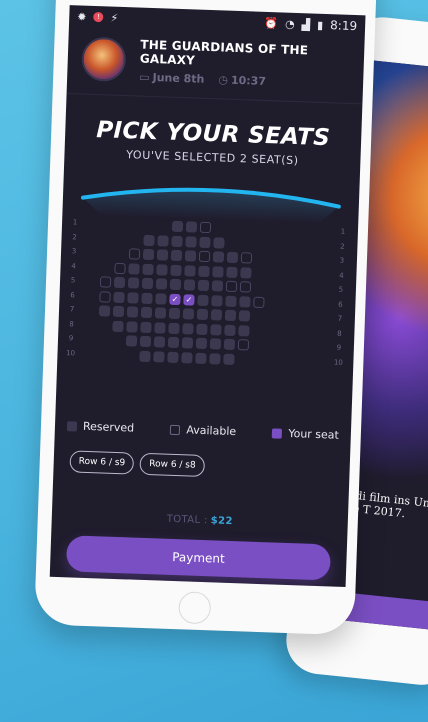  Describe the element at coordinates (195, 608) in the screenshot. I see `home-button` at that location.